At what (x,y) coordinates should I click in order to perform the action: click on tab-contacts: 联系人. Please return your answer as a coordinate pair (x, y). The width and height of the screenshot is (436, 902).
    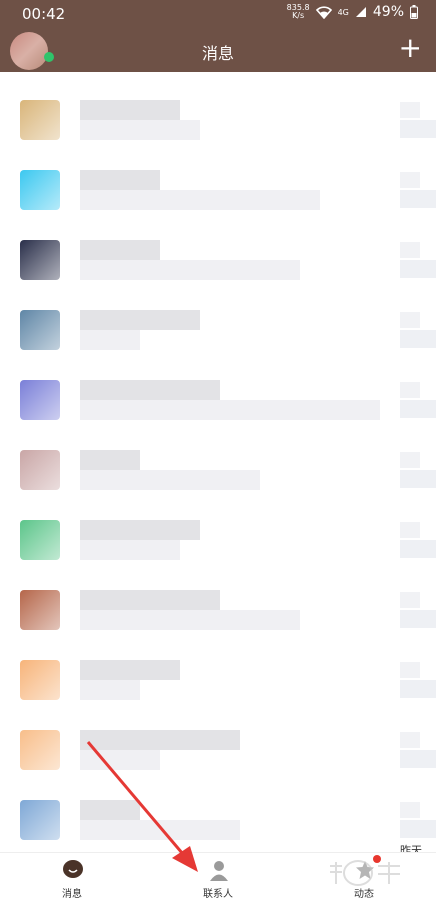
    Looking at the image, I should click on (218, 877).